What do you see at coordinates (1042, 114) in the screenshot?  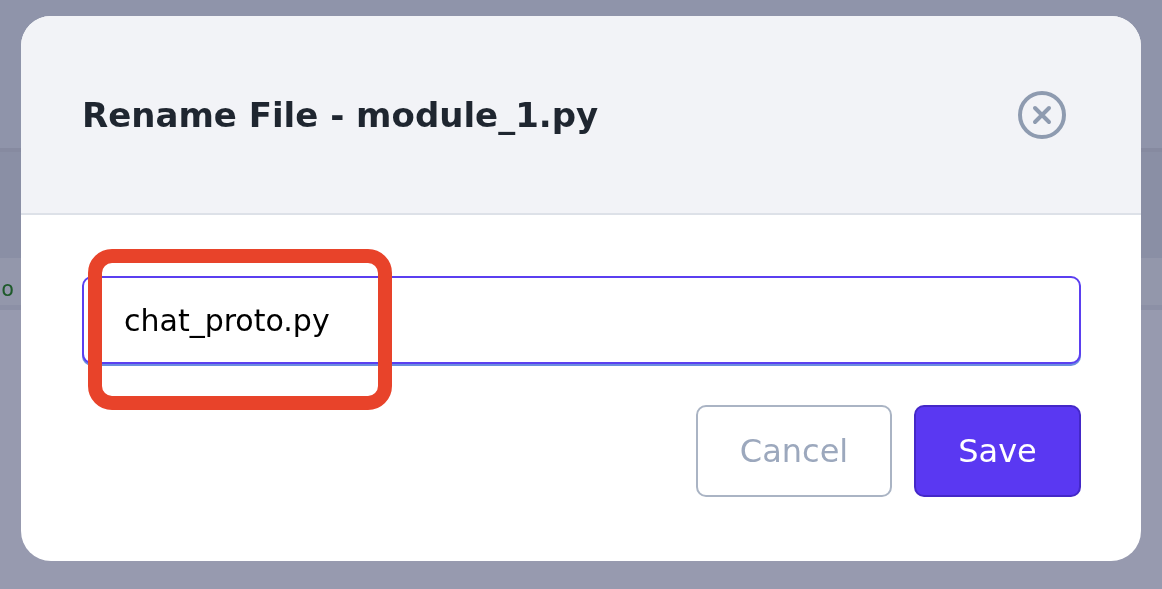 I see `close-icon` at bounding box center [1042, 114].